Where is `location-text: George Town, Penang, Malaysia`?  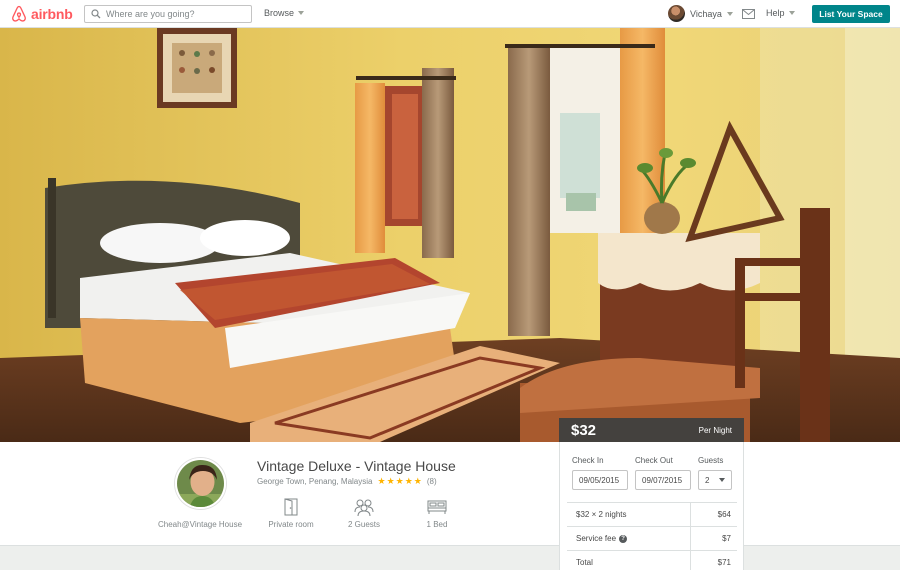
location-text: George Town, Penang, Malaysia is located at coordinates (315, 481).